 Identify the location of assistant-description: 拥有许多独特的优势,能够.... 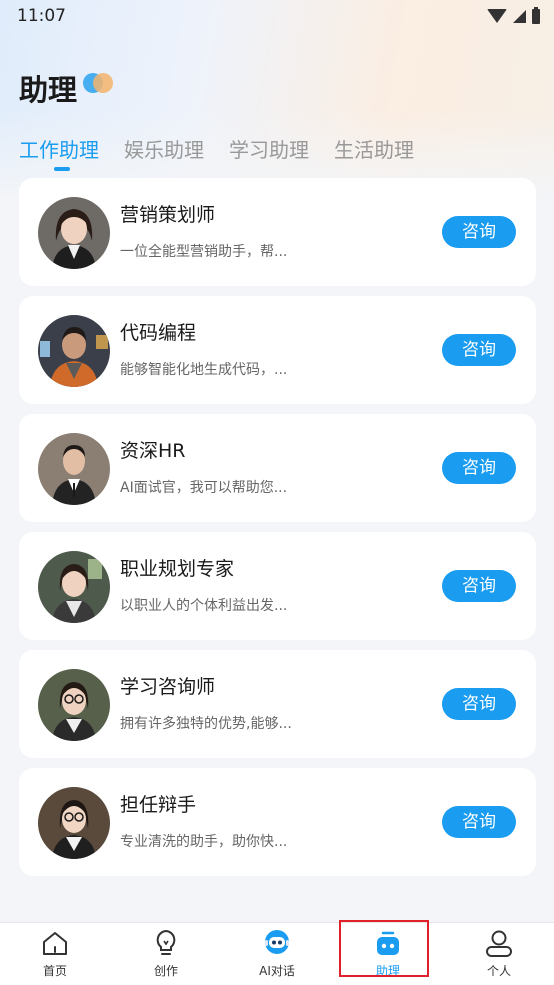
(206, 724).